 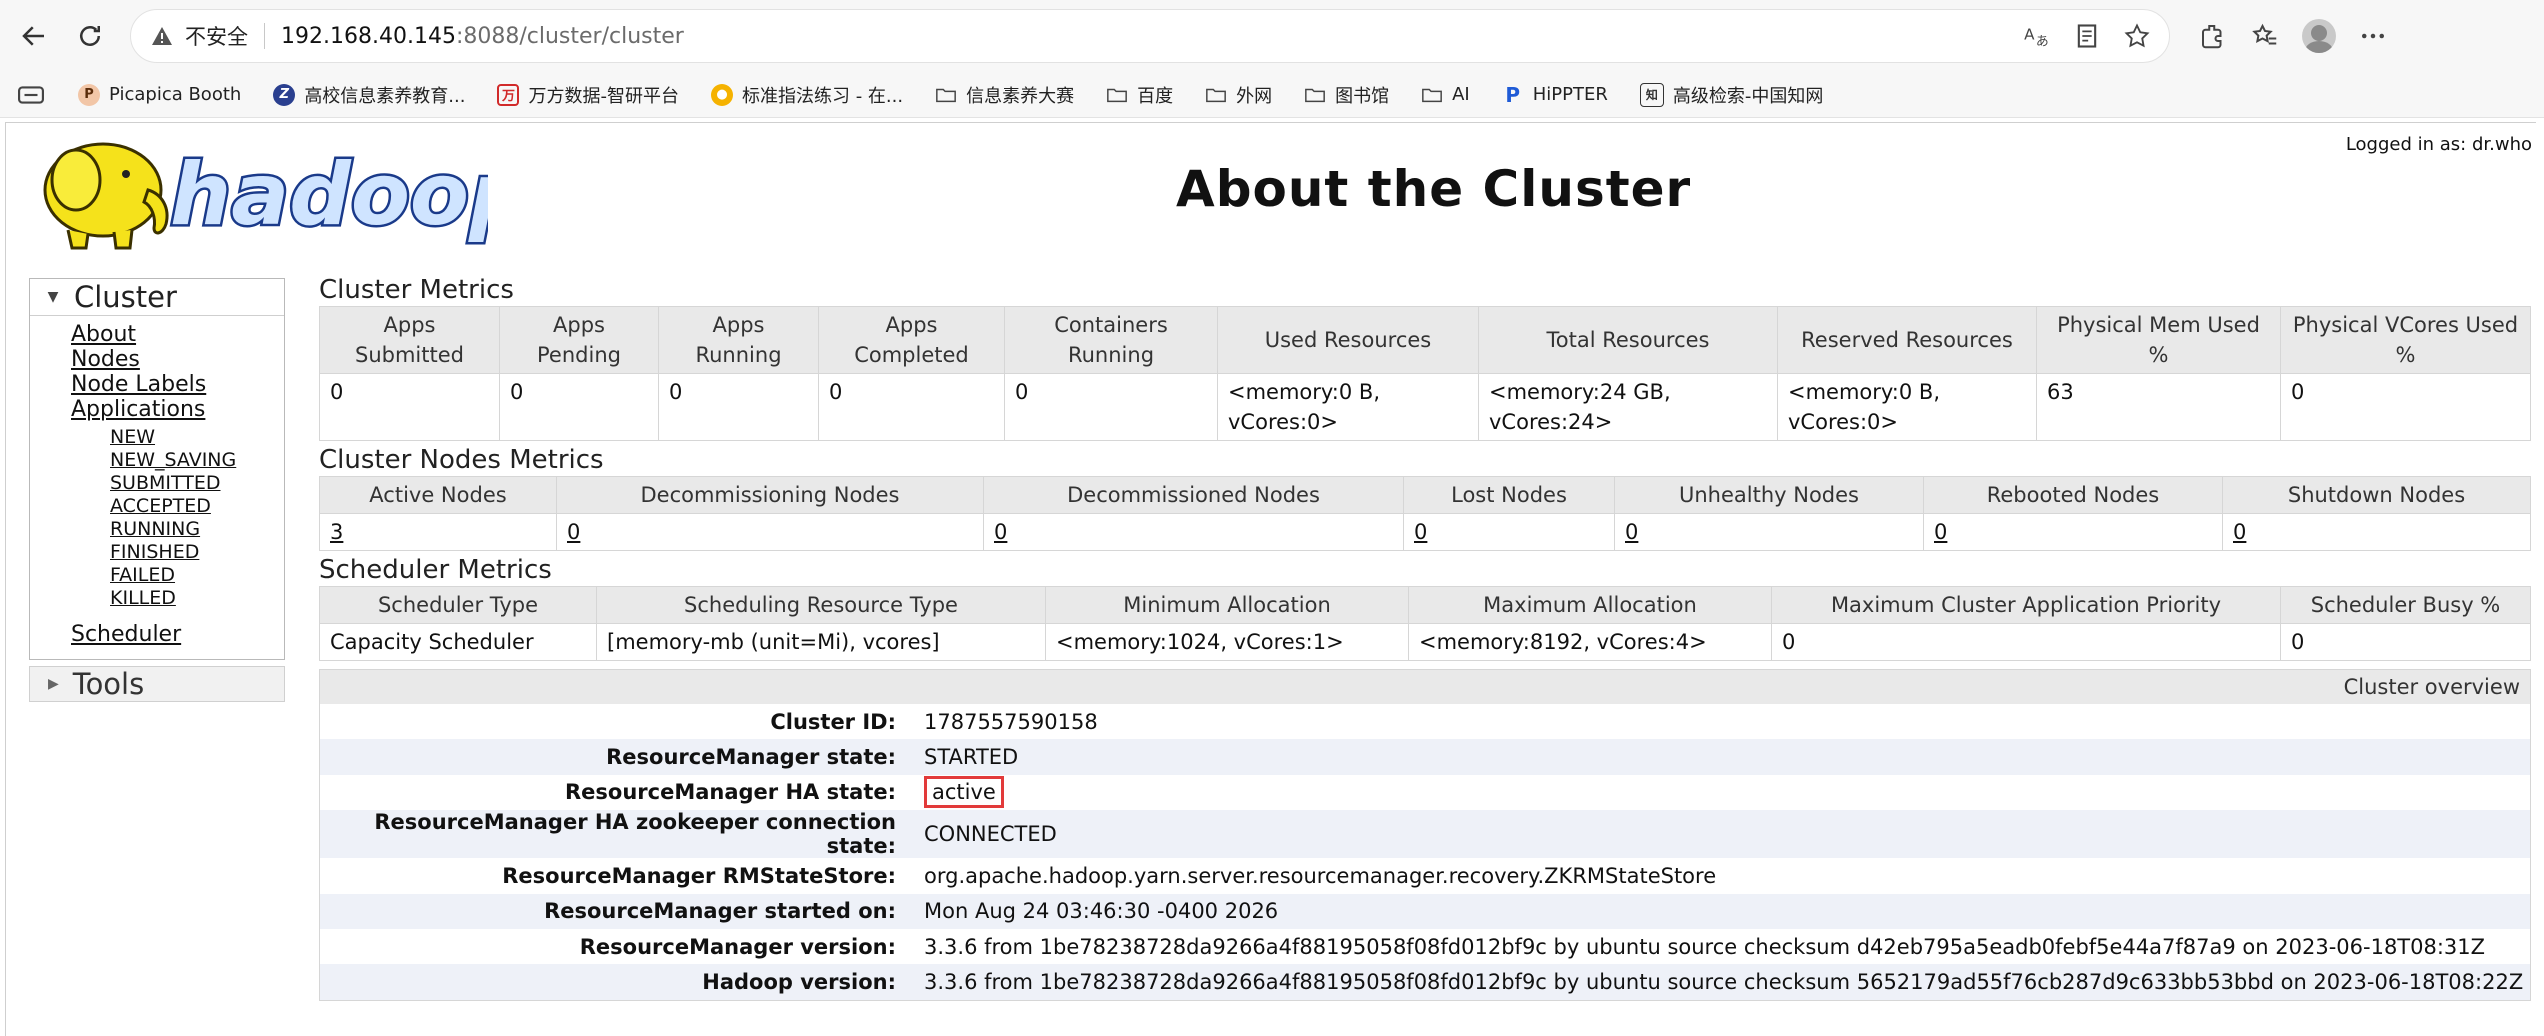 What do you see at coordinates (177, 359) in the screenshot?
I see `sidebar-link-nodes: Nodes` at bounding box center [177, 359].